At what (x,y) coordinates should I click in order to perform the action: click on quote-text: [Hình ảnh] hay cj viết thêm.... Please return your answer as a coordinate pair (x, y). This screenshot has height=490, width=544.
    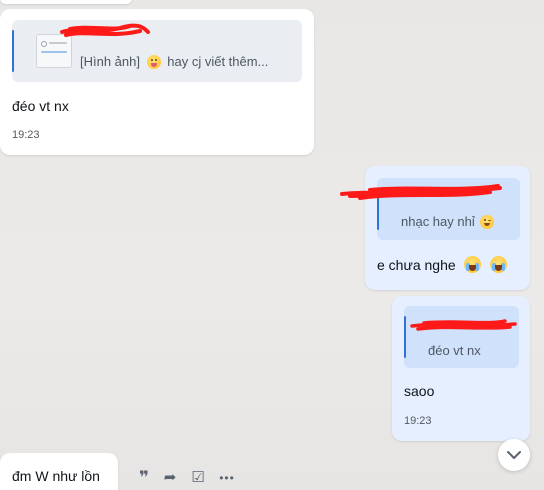
    Looking at the image, I should click on (174, 61).